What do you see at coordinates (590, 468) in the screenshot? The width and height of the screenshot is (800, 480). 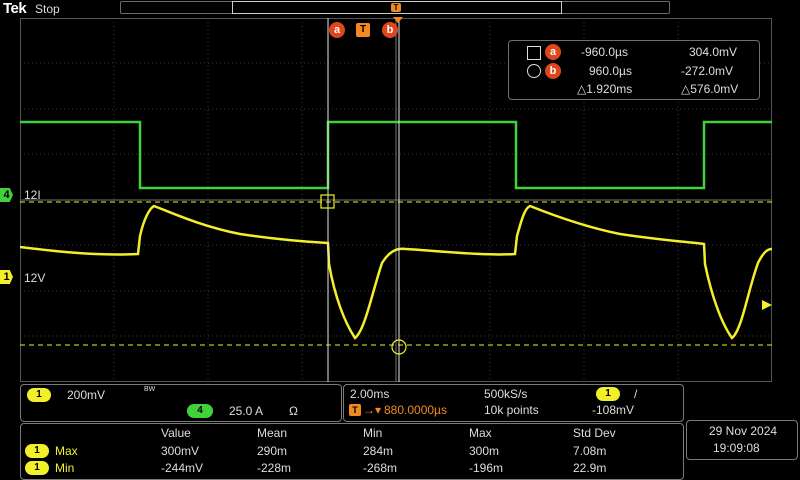 I see `measurement-stddev: 22.9m` at bounding box center [590, 468].